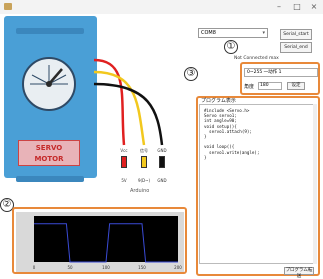 This screenshot has height=279, width=323. What do you see at coordinates (208, 33) in the screenshot?
I see `serial-port-value: COM8` at bounding box center [208, 33].